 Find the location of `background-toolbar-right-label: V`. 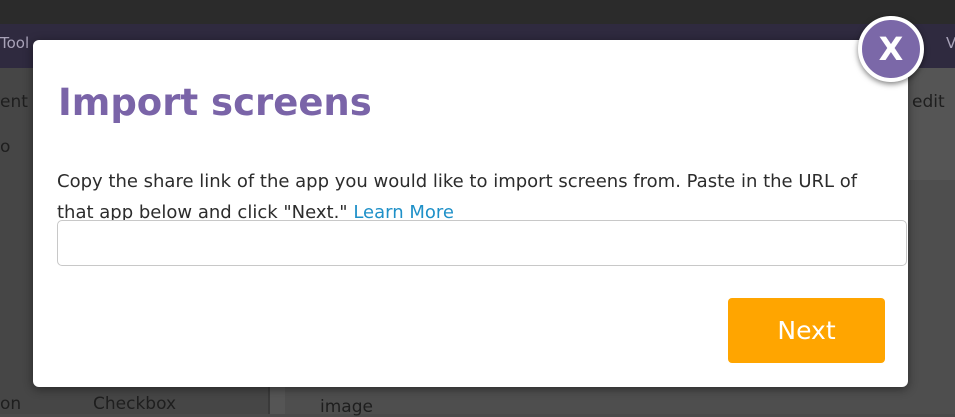

background-toolbar-right-label: V is located at coordinates (950, 43).